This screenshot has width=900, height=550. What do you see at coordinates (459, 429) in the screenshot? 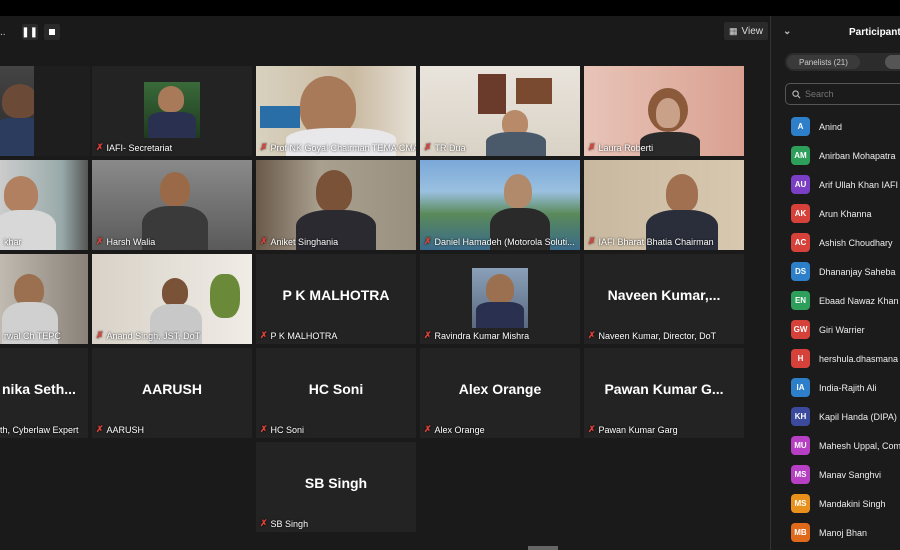
I see `participant-name: Alex Orange` at bounding box center [459, 429].